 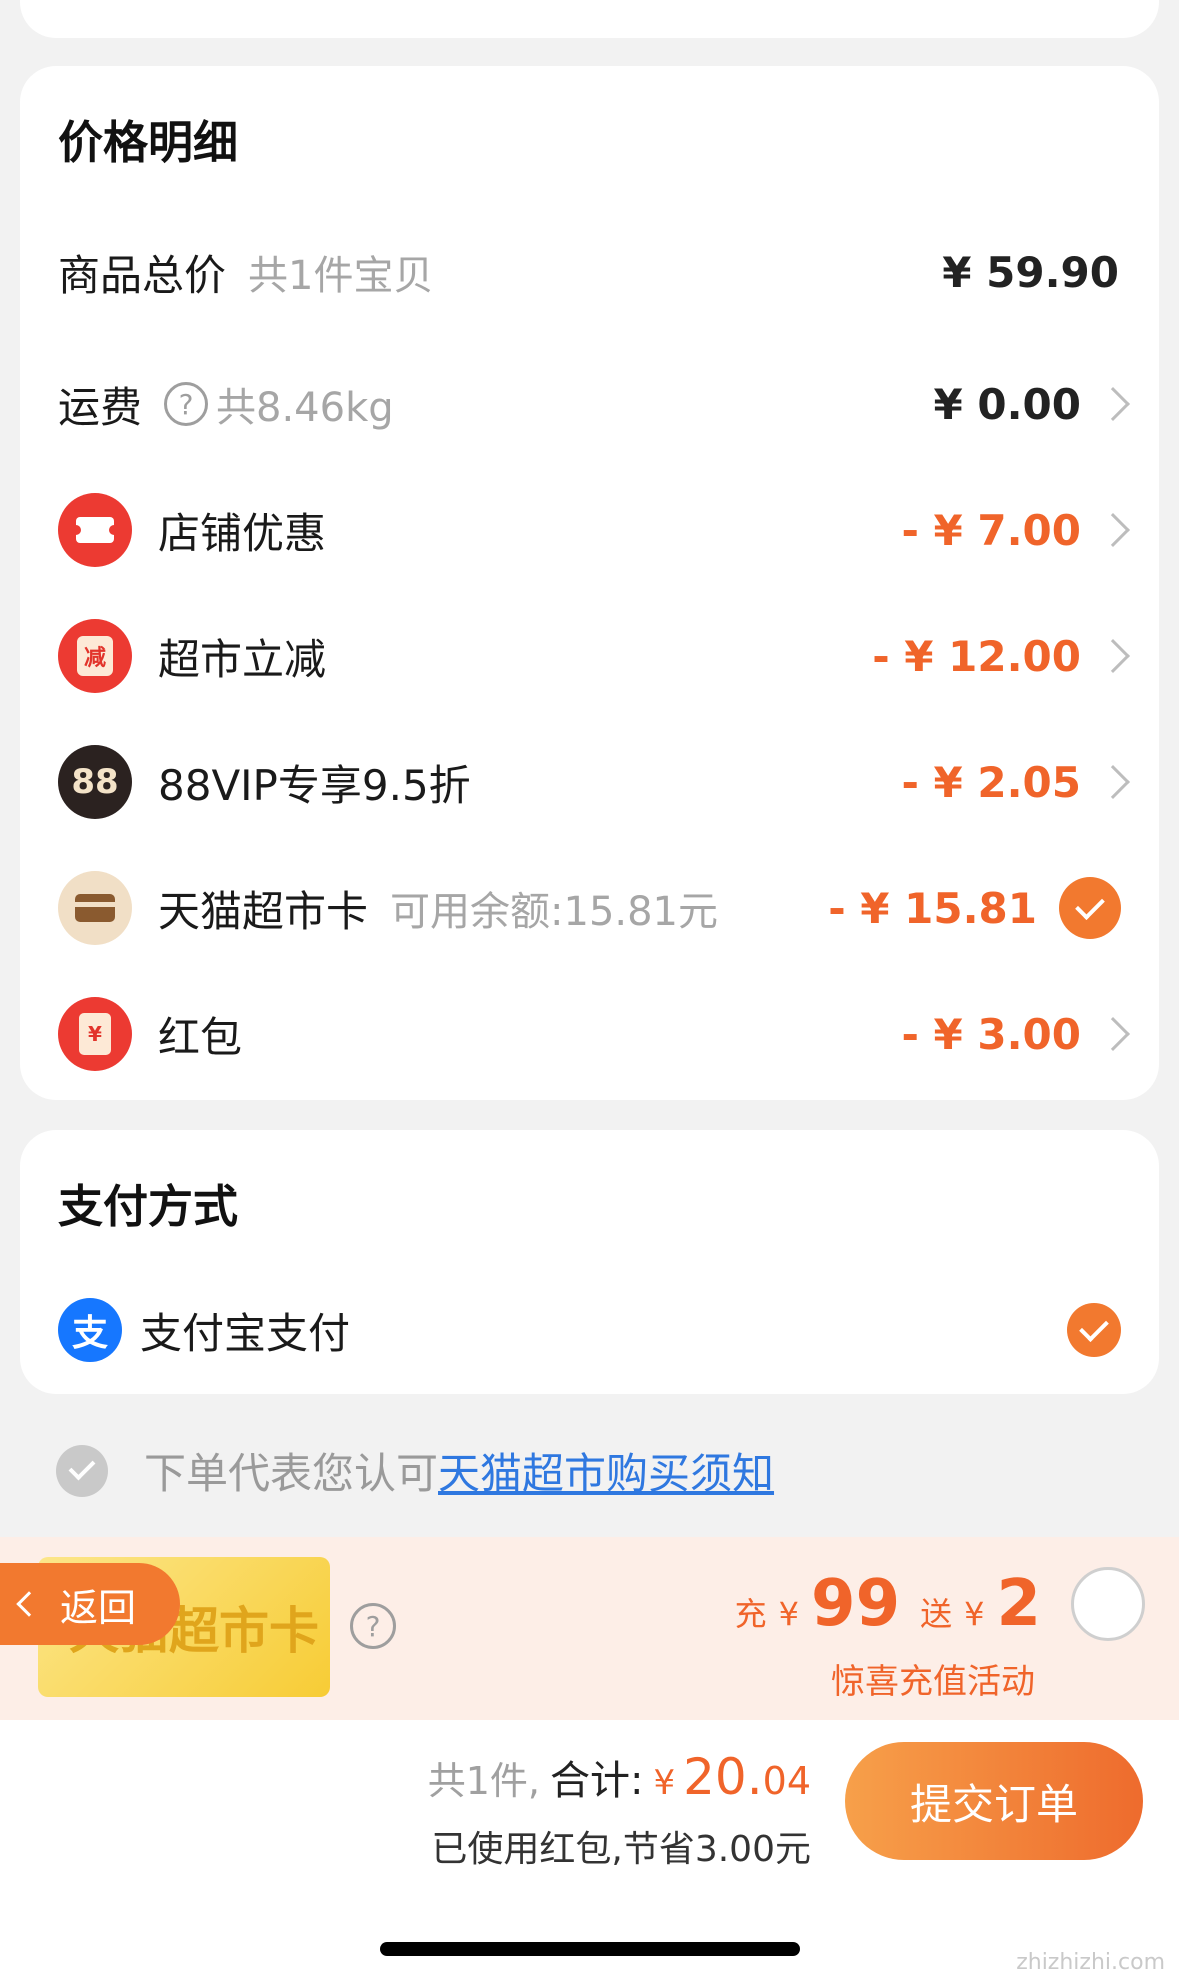 What do you see at coordinates (90, 1330) in the screenshot?
I see `alipay-icon: 支` at bounding box center [90, 1330].